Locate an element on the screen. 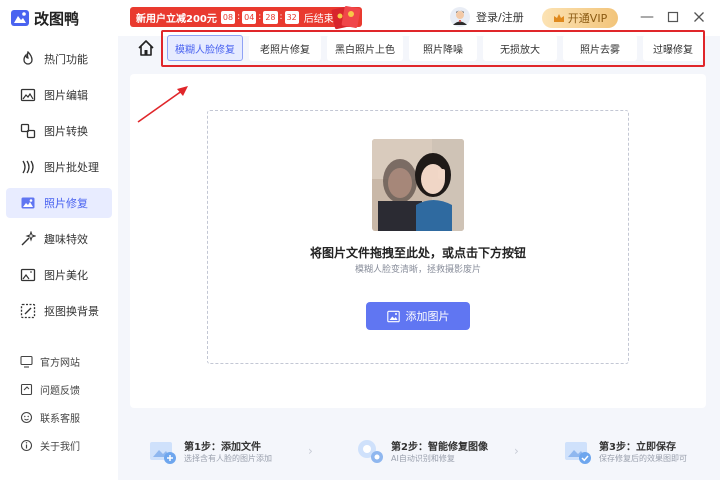 This screenshot has width=720, height=480. footer-label: 联系客服 is located at coordinates (60, 419).